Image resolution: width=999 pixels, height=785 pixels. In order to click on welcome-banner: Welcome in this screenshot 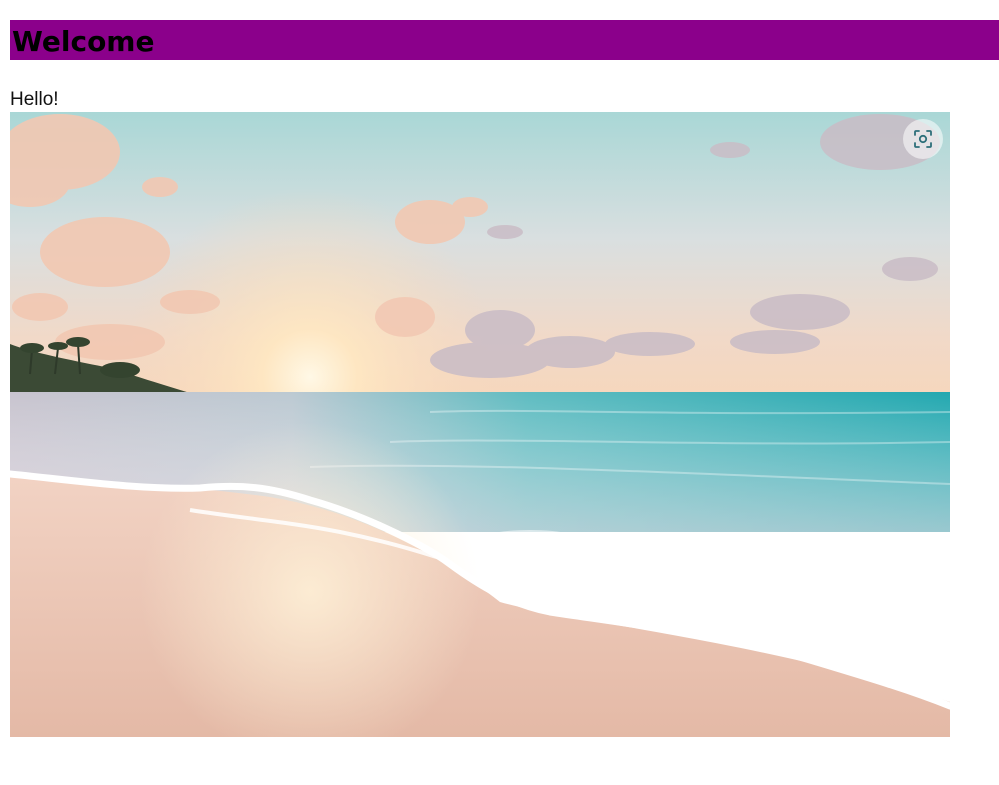, I will do `click(504, 40)`.